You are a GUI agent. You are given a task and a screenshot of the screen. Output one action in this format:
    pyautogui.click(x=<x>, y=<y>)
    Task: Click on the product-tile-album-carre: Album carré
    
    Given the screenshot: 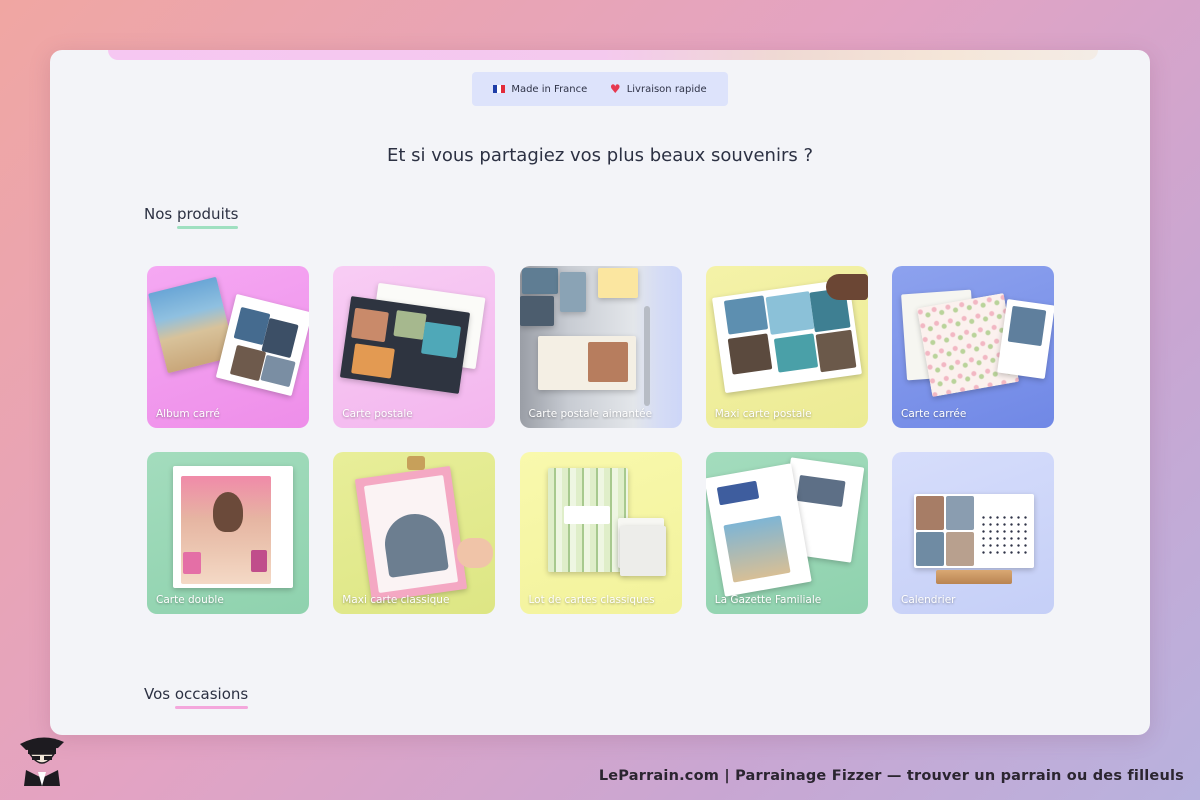 What is the action you would take?
    pyautogui.click(x=228, y=347)
    